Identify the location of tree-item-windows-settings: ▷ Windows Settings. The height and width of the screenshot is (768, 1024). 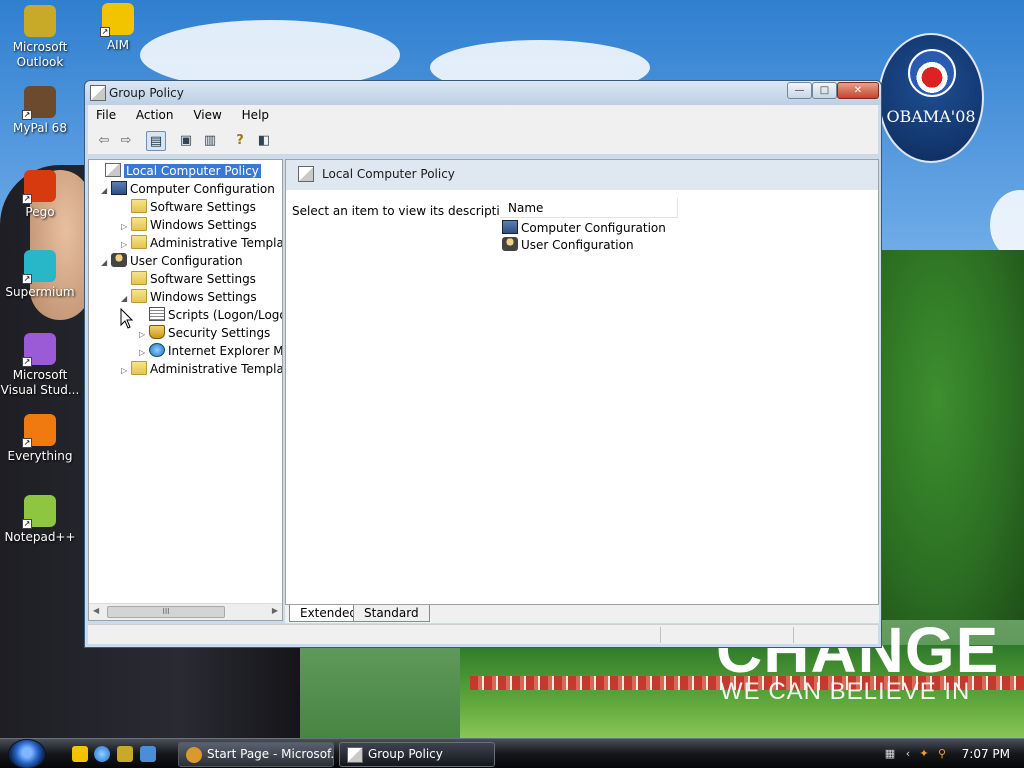
(189, 225).